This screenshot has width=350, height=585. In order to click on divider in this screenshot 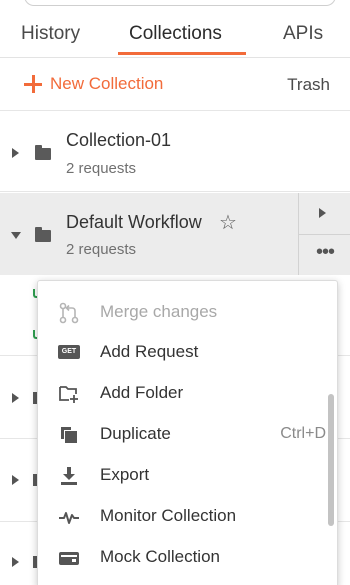, I will do `click(324, 234)`.